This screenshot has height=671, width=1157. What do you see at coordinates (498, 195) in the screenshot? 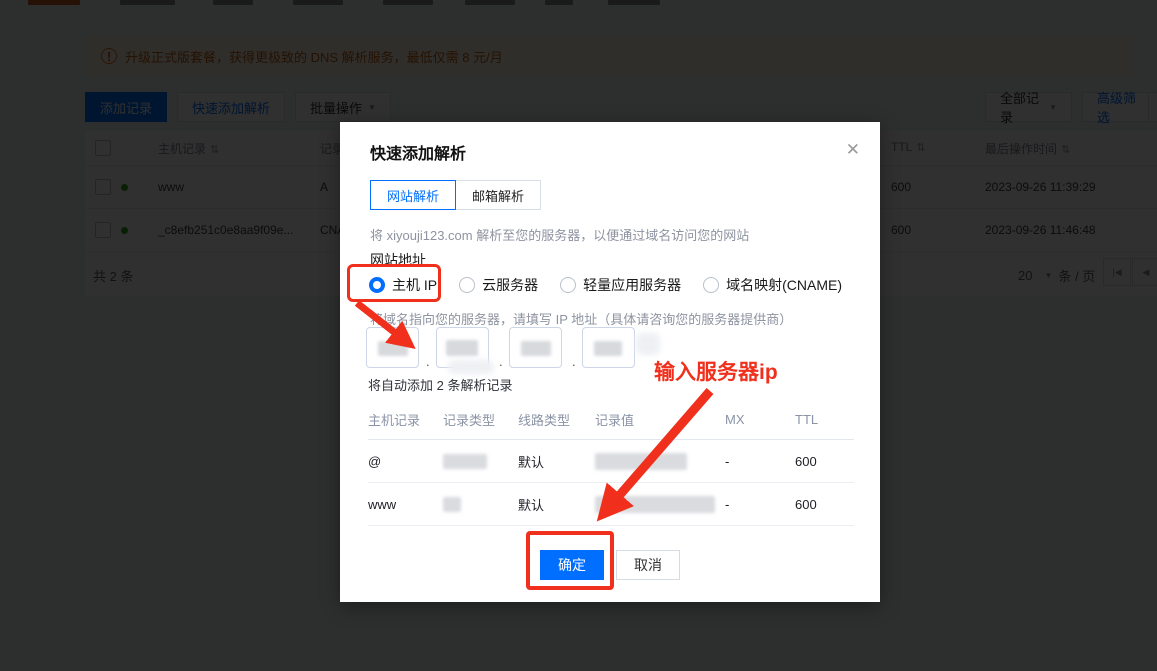
I see `tab-mail-resolution: 邮箱解析` at bounding box center [498, 195].